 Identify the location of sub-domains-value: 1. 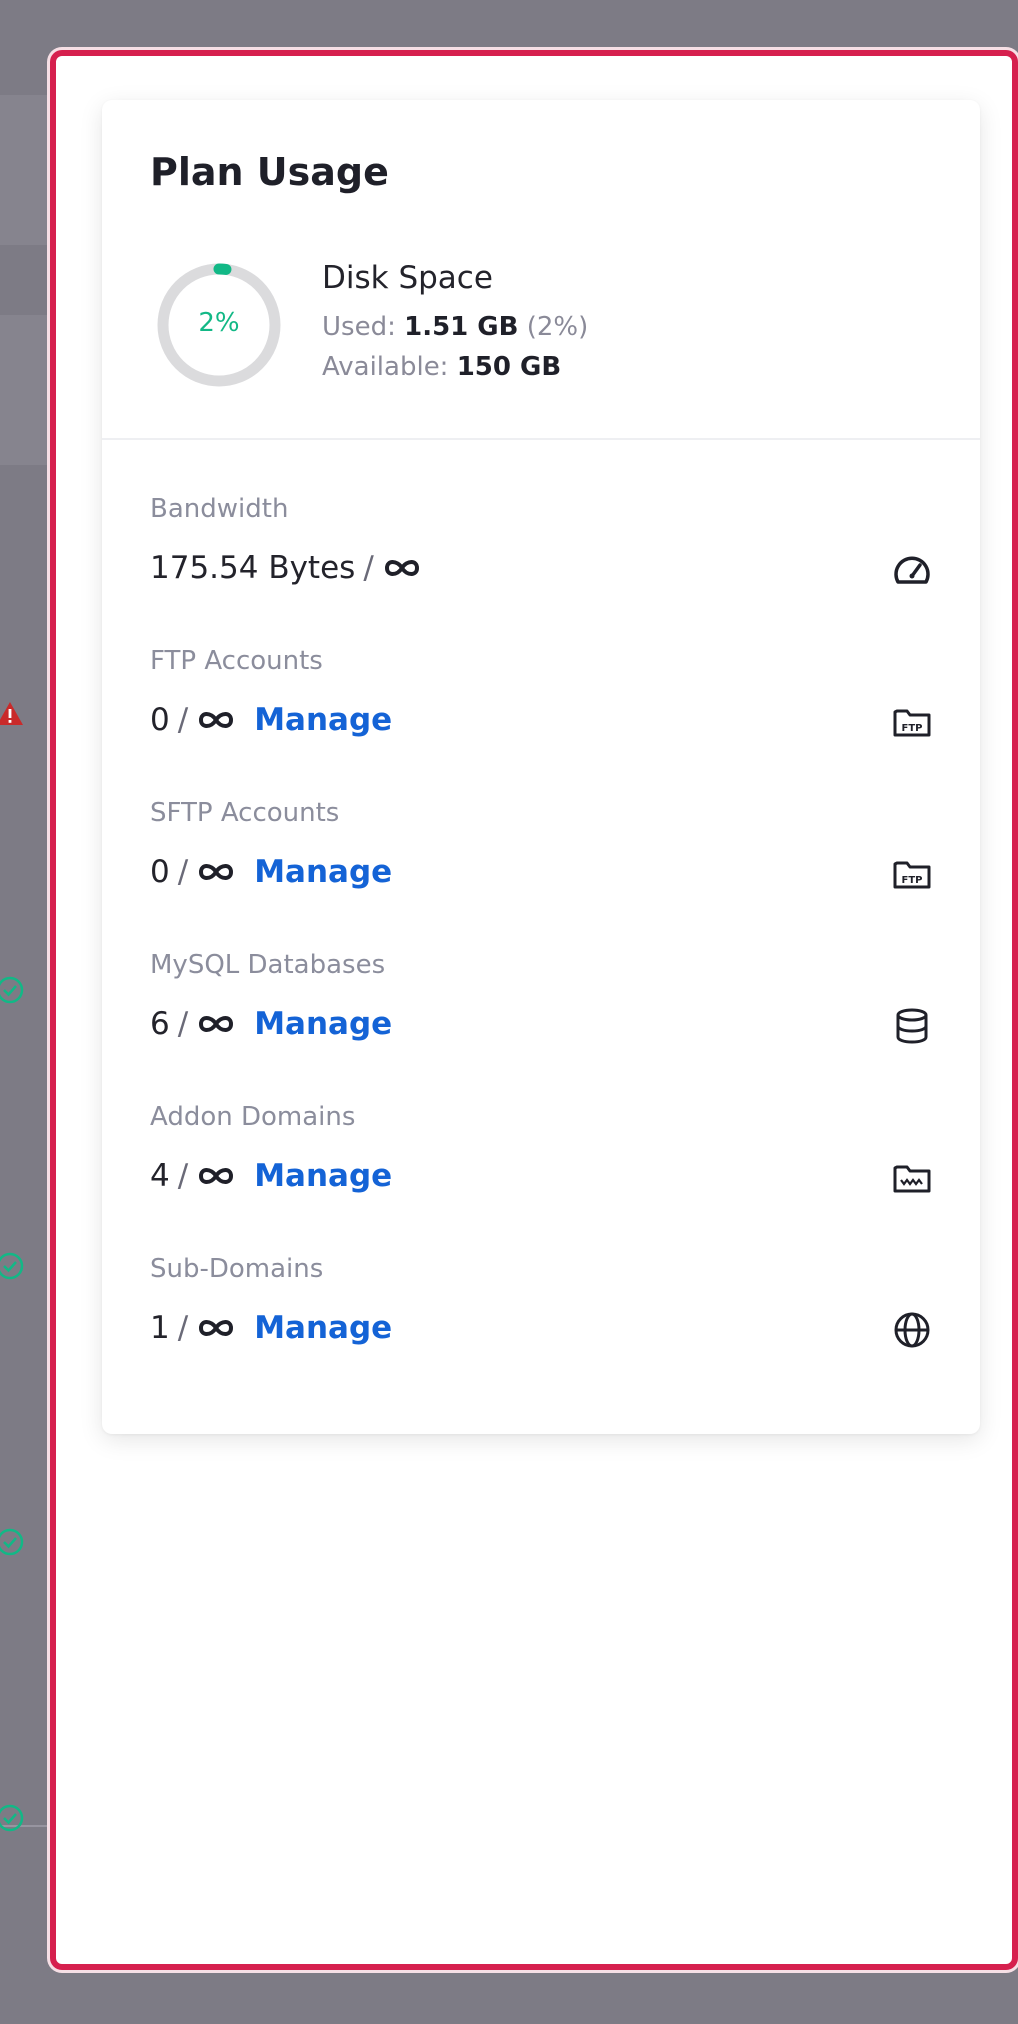
(160, 1328).